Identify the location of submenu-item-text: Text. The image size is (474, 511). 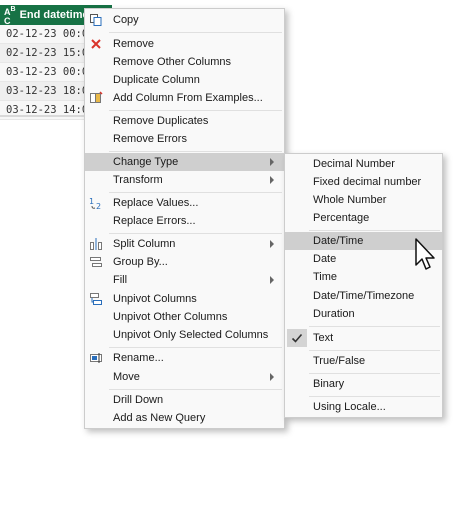
(363, 338).